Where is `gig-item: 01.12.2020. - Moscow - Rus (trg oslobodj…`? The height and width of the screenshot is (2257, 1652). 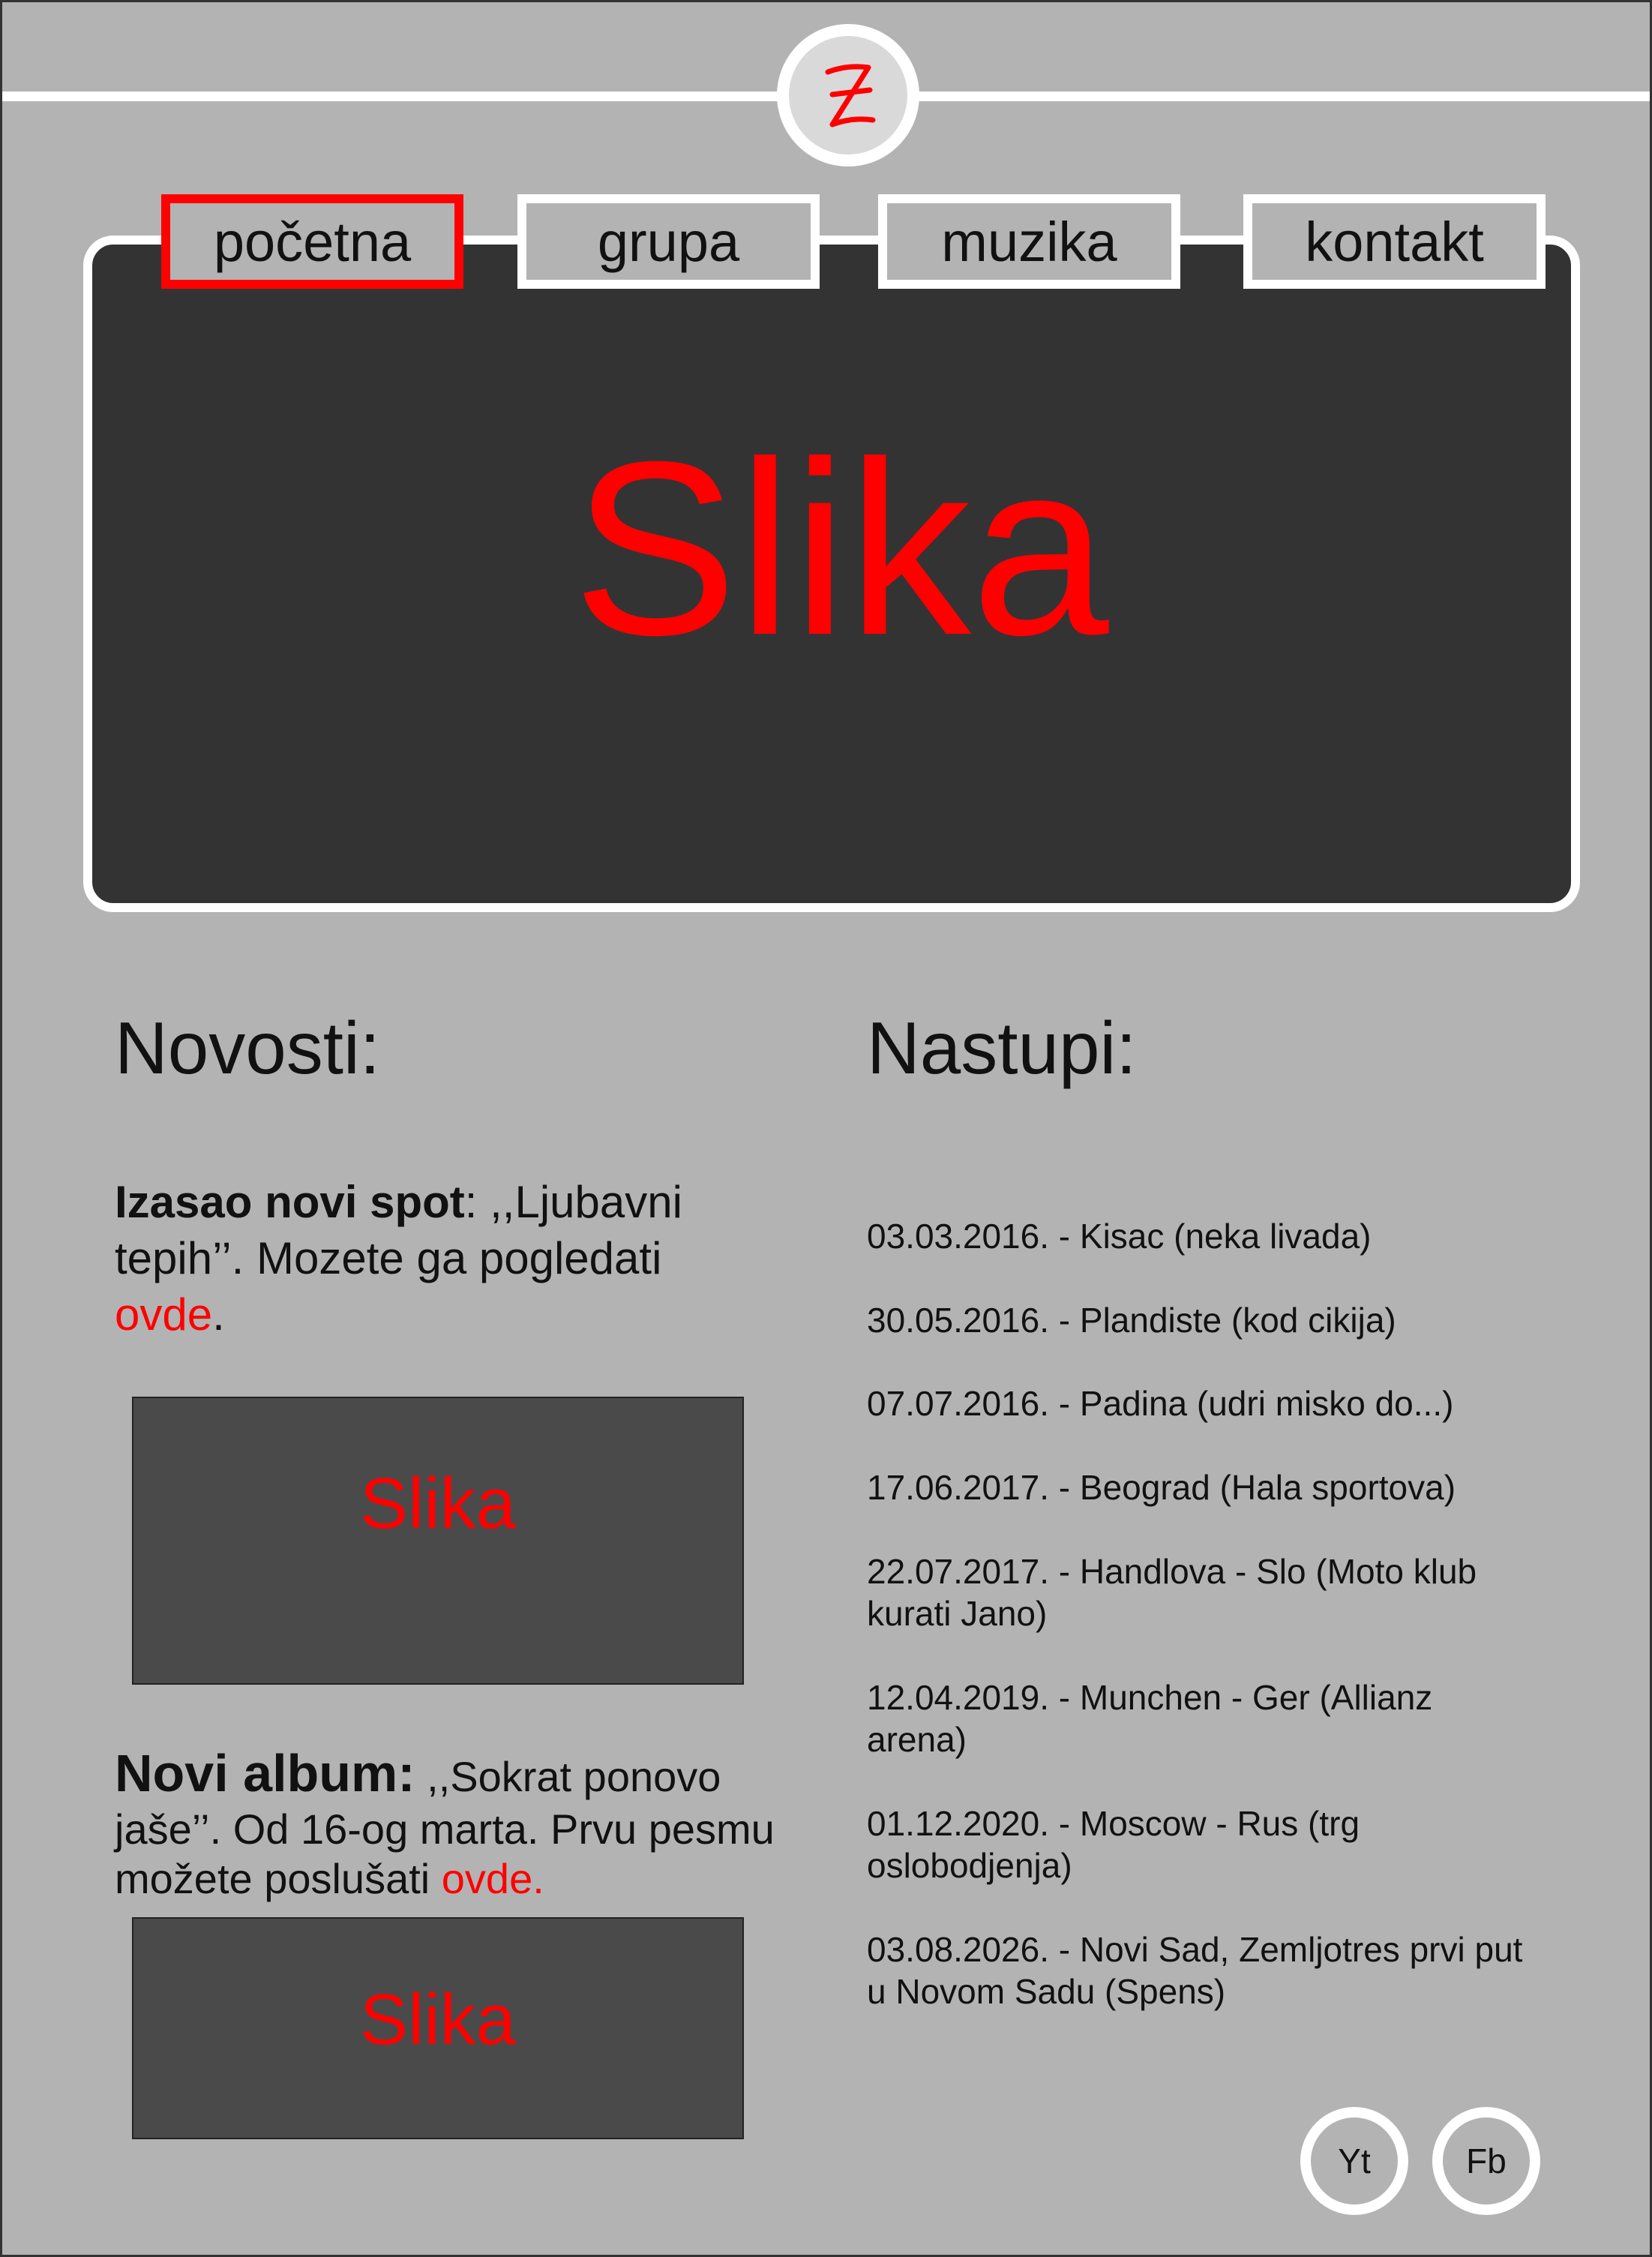 gig-item: 01.12.2020. - Moscow - Rus (trg oslobodj… is located at coordinates (1113, 1845).